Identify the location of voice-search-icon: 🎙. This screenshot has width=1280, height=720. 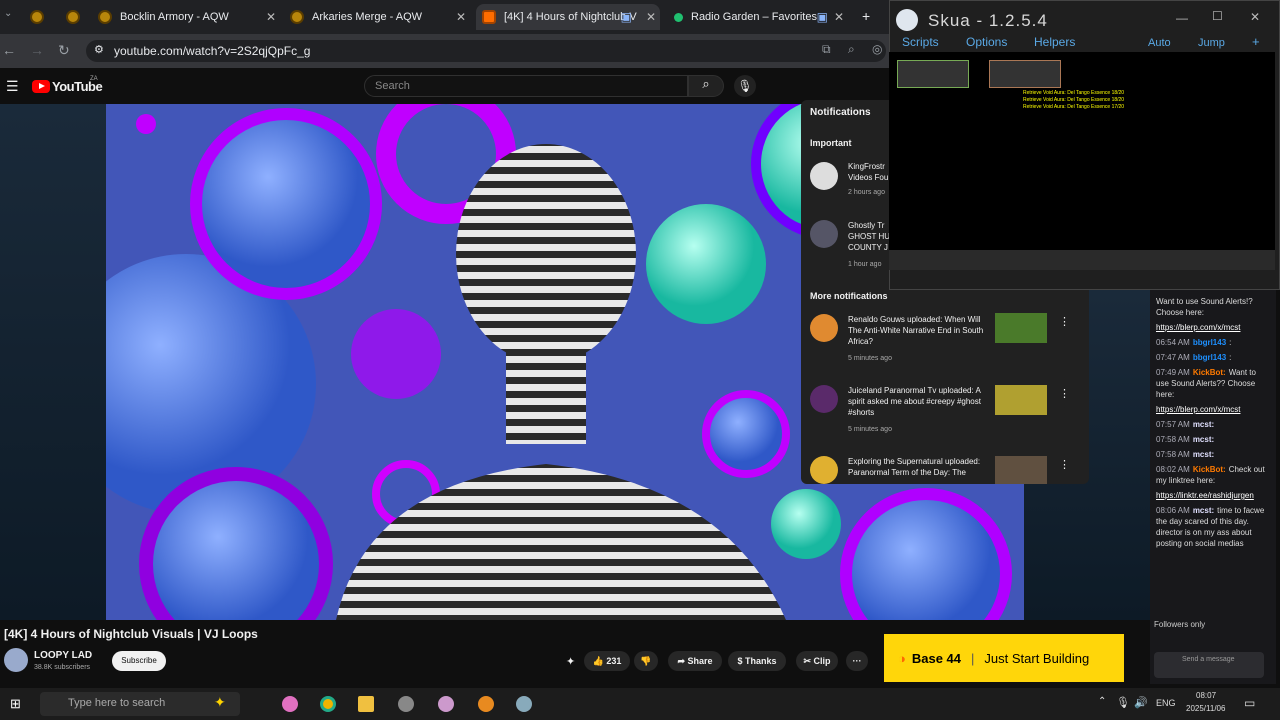
(745, 86).